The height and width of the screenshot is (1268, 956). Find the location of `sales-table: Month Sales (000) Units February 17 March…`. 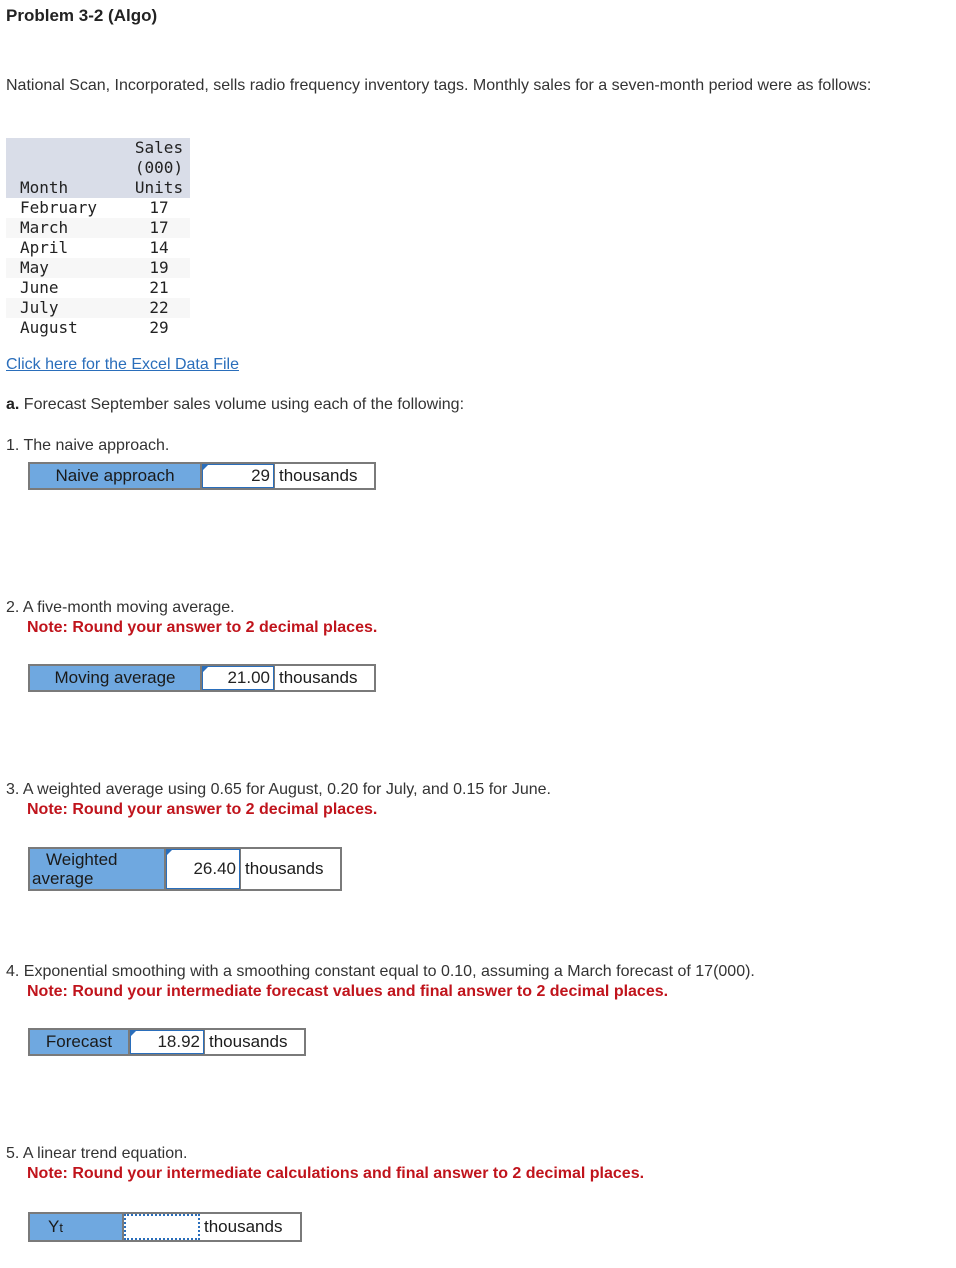

sales-table: Month Sales (000) Units February 17 March… is located at coordinates (98, 238).